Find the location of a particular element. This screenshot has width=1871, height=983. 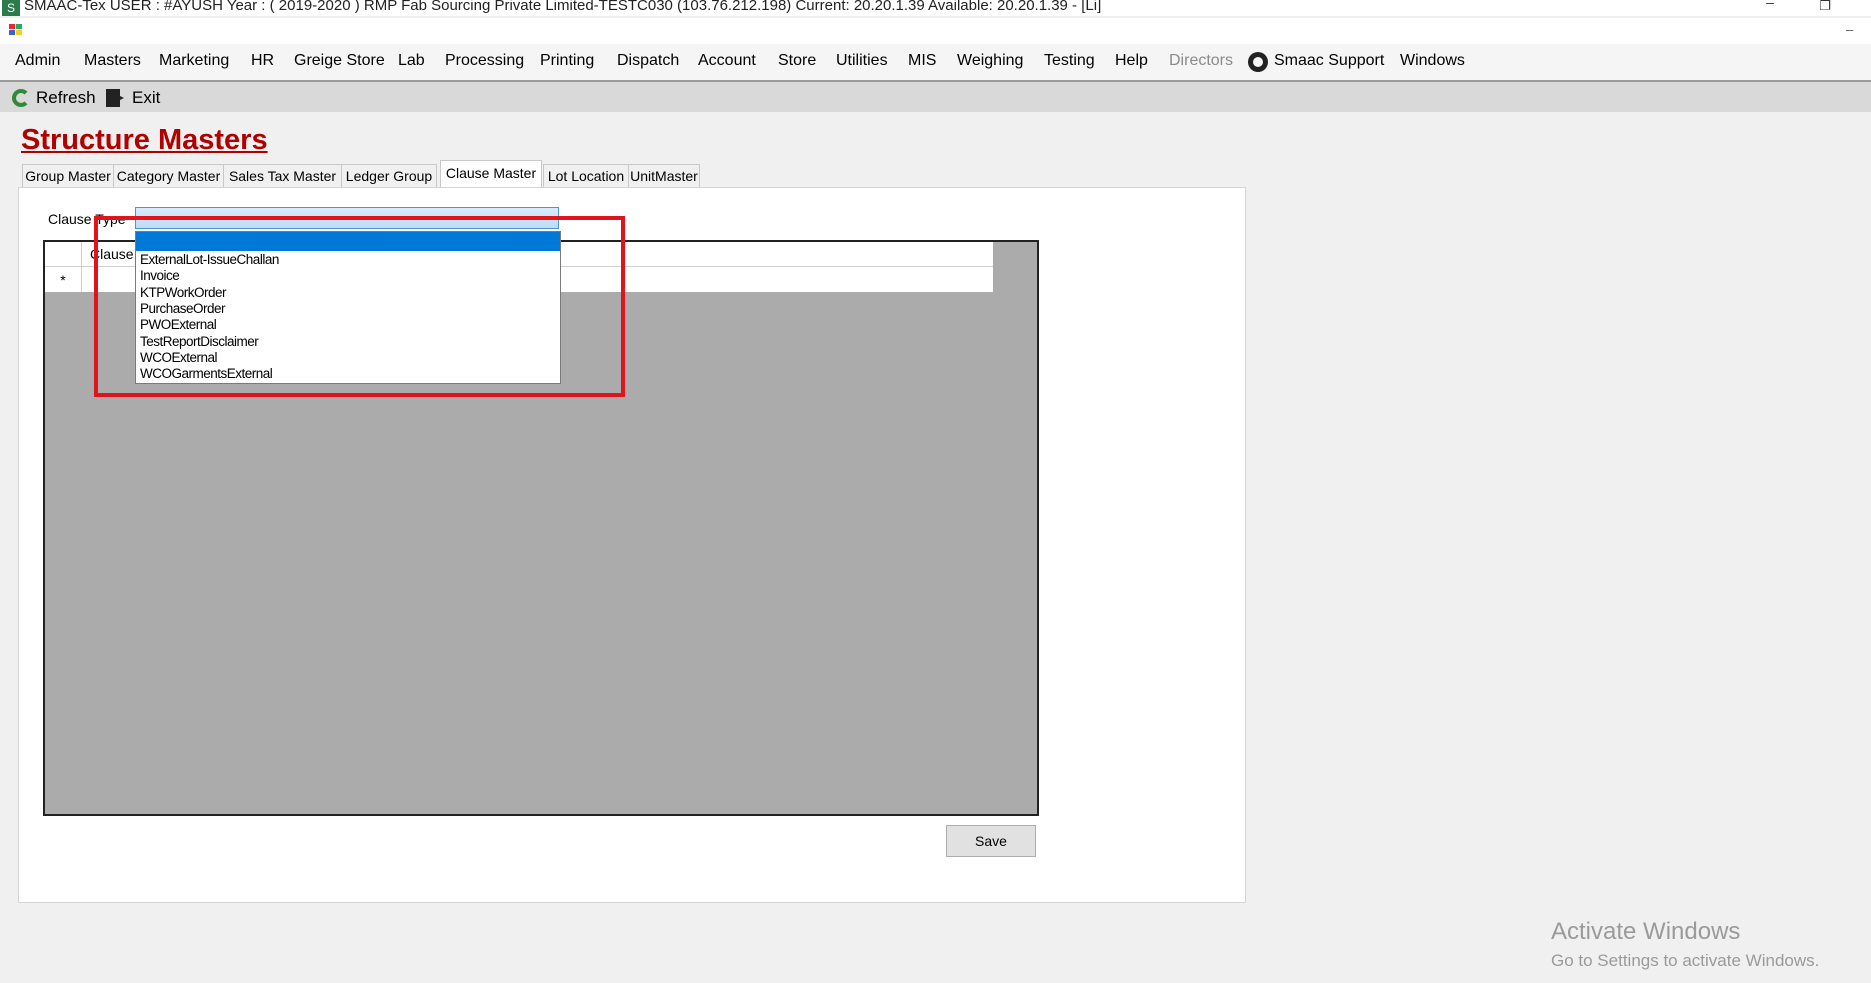

tab-lot-location: Lot Location is located at coordinates (586, 175).